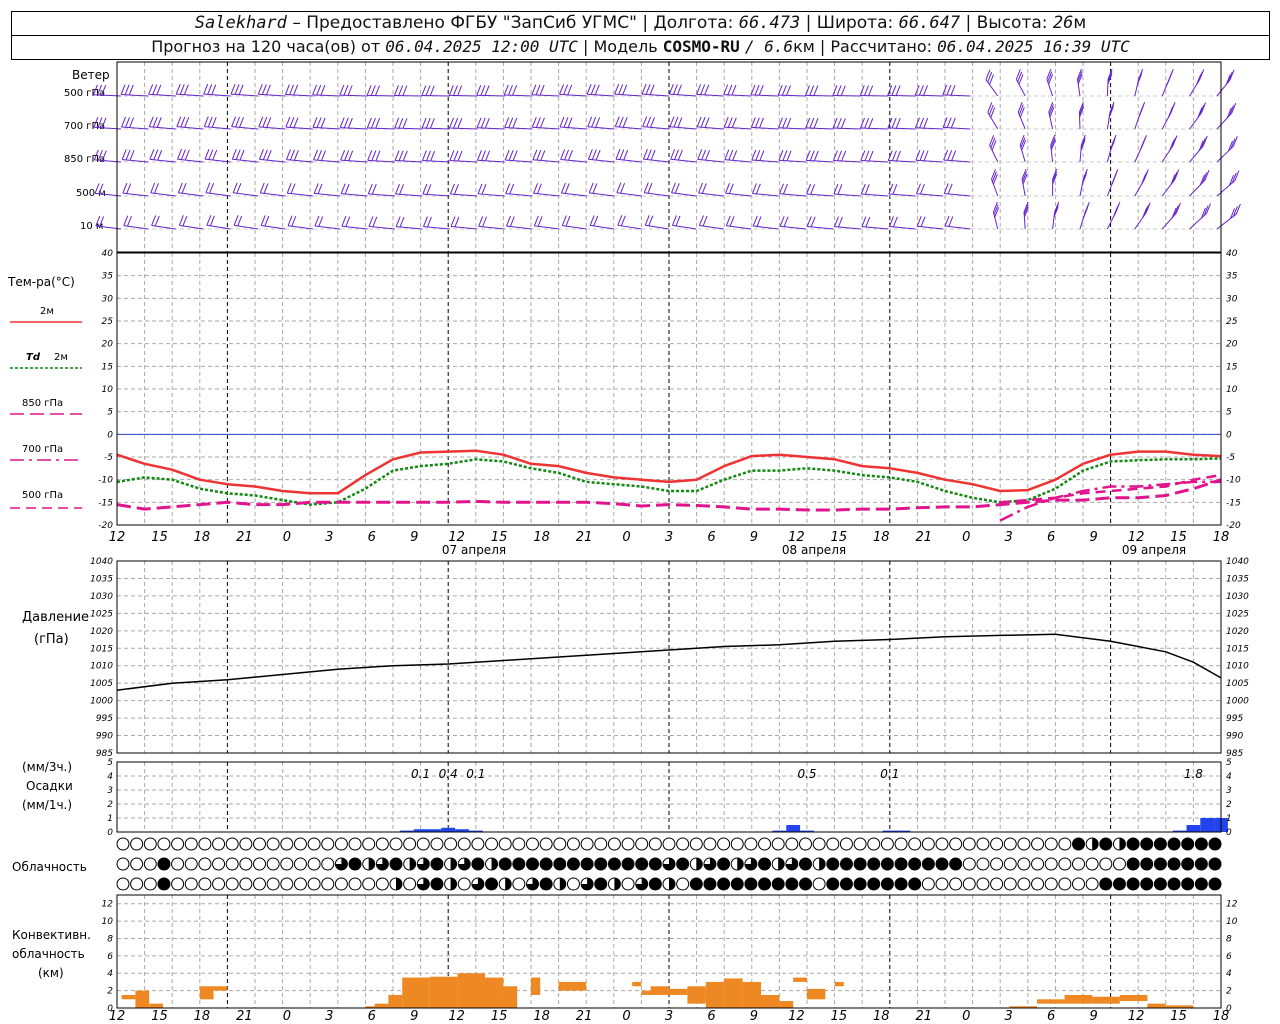 This screenshot has width=1280, height=1024. I want to click on ytick-left-precip: 0, so click(110, 833).